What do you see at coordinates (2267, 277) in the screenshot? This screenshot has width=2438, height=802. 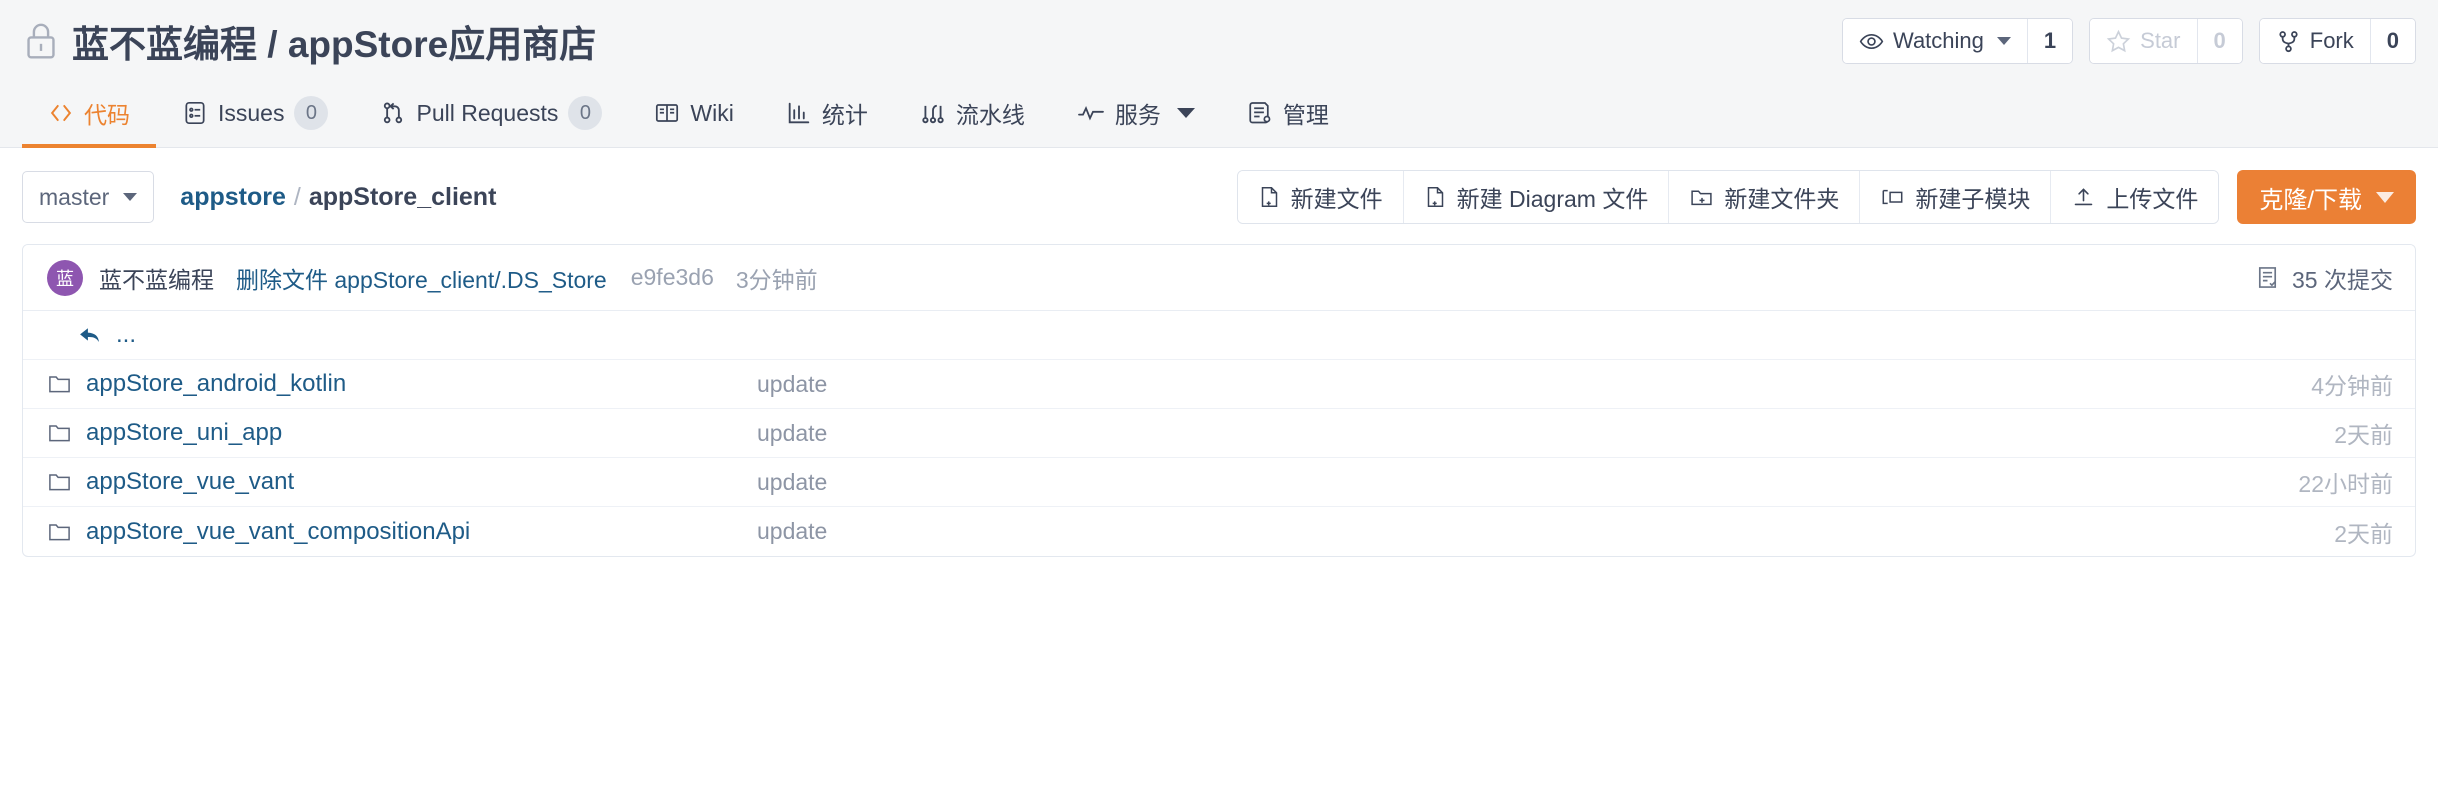 I see `commit-history-icon` at bounding box center [2267, 277].